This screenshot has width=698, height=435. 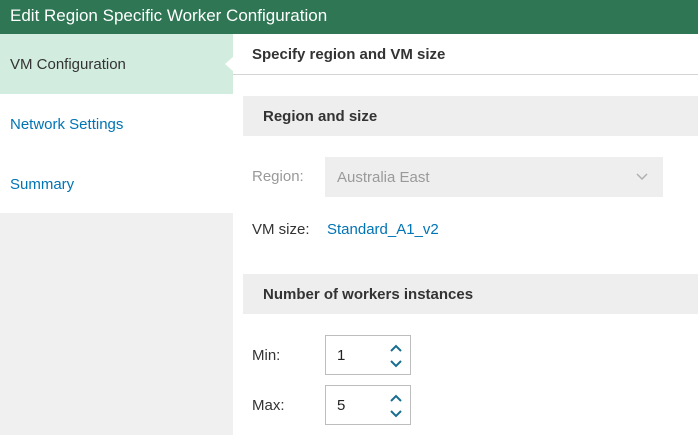 What do you see at coordinates (116, 184) in the screenshot?
I see `sidebar-item-summary: Summary` at bounding box center [116, 184].